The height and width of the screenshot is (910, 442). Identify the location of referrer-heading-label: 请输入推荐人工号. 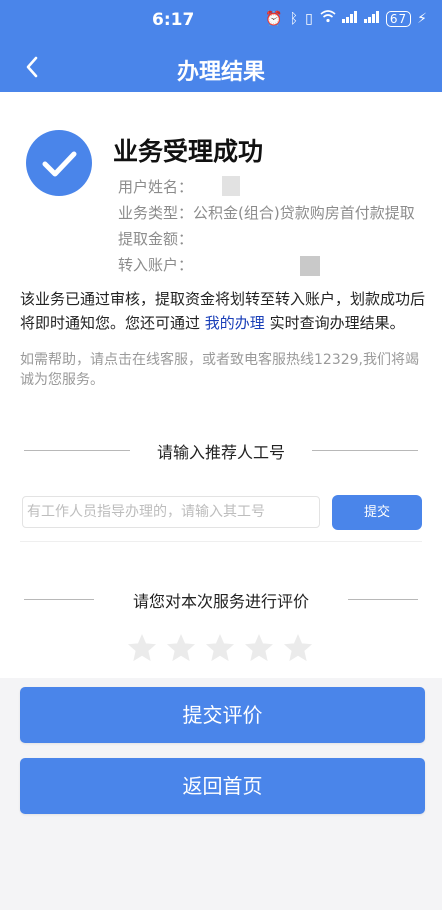
(220, 452).